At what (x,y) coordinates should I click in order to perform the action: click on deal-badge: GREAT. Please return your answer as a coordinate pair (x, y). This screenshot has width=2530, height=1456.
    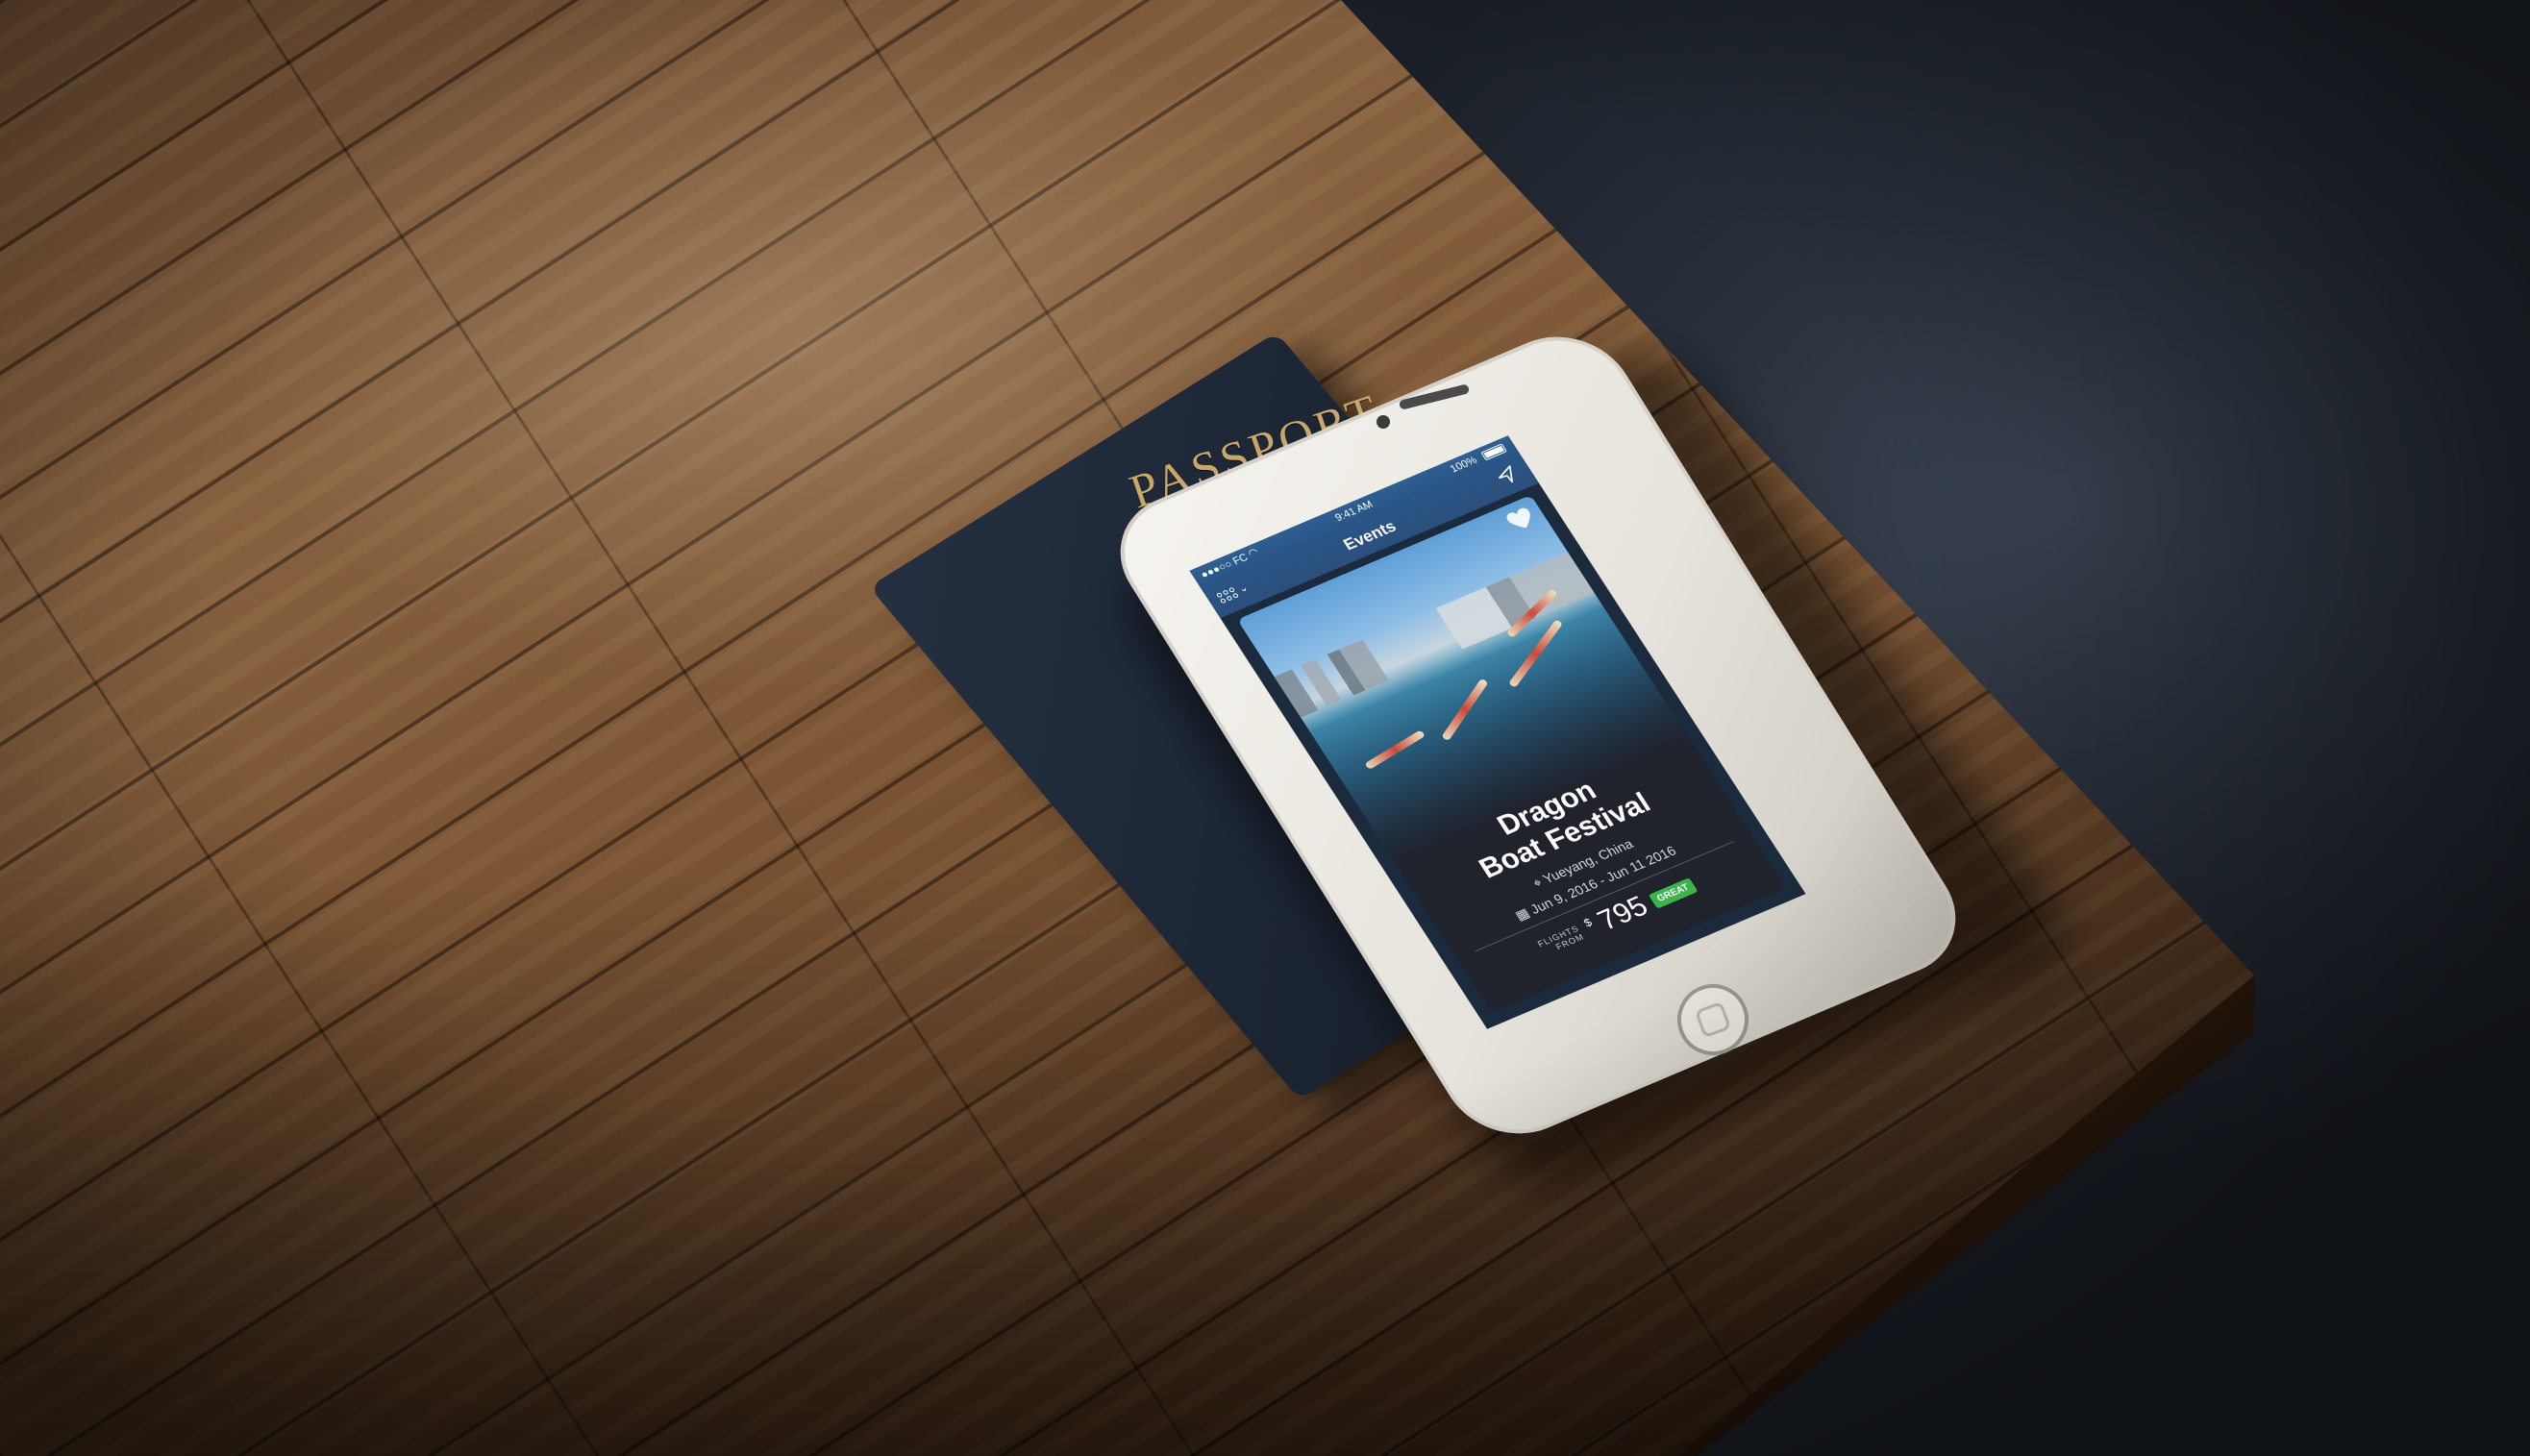
    Looking at the image, I should click on (1673, 893).